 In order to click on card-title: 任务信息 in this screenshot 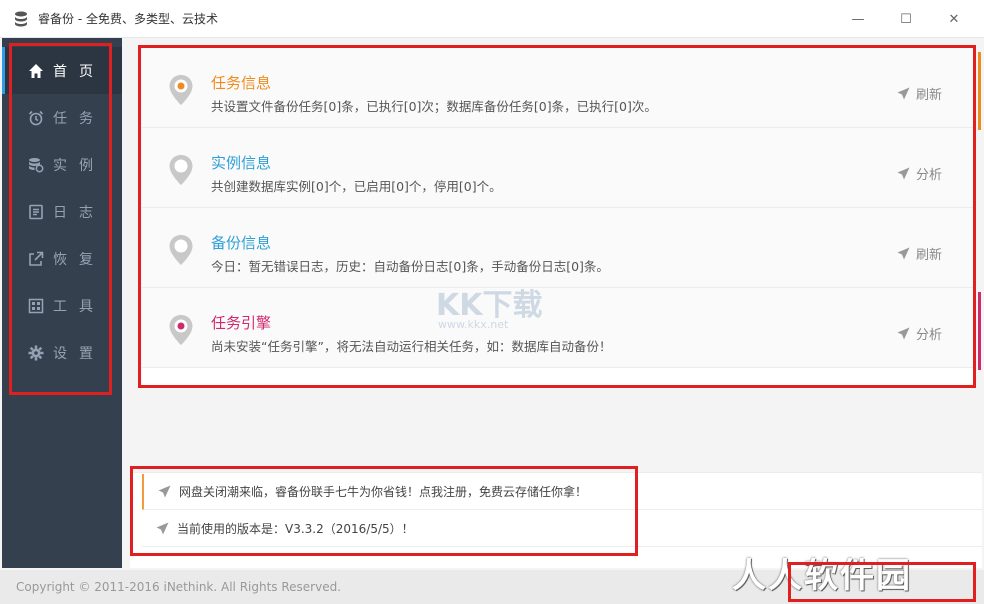, I will do `click(241, 83)`.